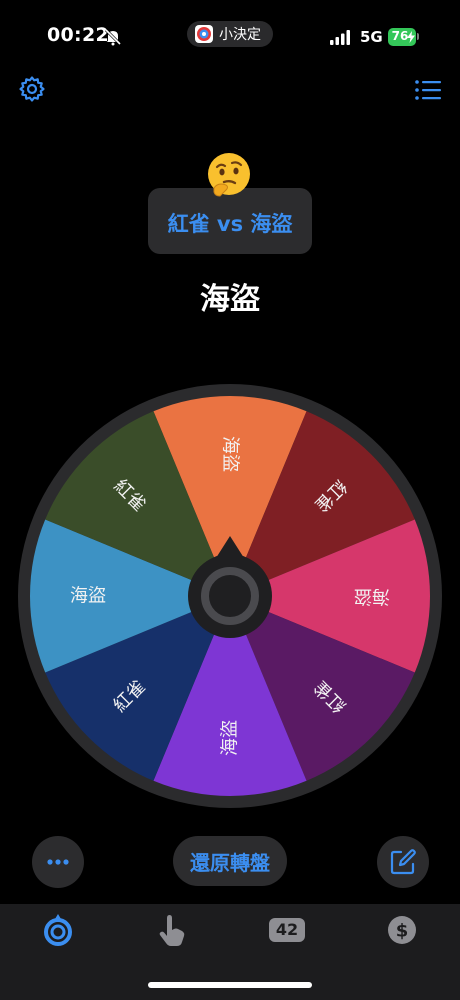 The height and width of the screenshot is (1000, 460). What do you see at coordinates (230, 985) in the screenshot?
I see `home-indicator` at bounding box center [230, 985].